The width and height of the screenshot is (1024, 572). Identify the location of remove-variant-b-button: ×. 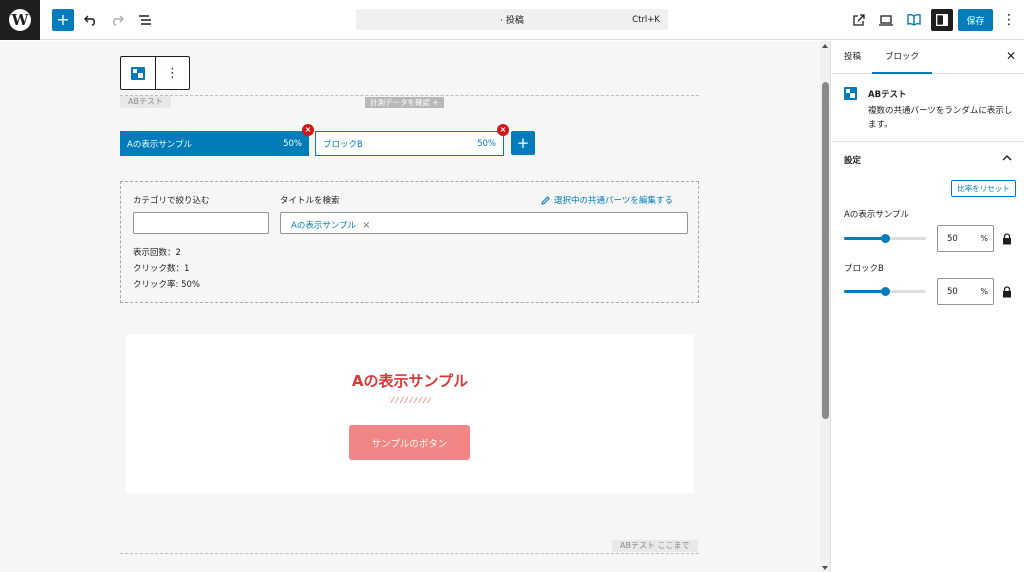
(503, 130).